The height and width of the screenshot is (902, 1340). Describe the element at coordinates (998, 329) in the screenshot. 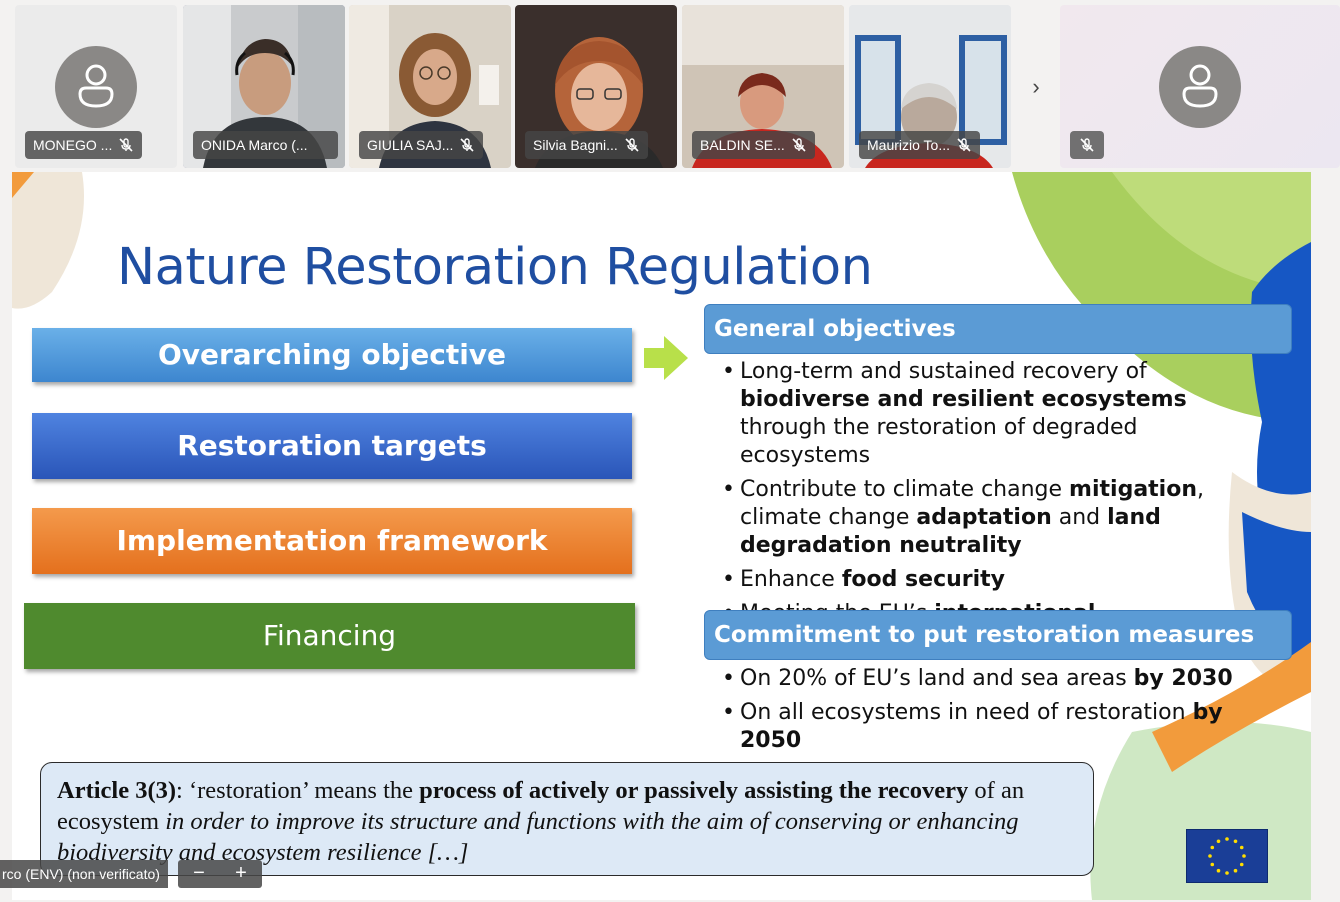

I see `general-objectives-header: General objectives` at that location.